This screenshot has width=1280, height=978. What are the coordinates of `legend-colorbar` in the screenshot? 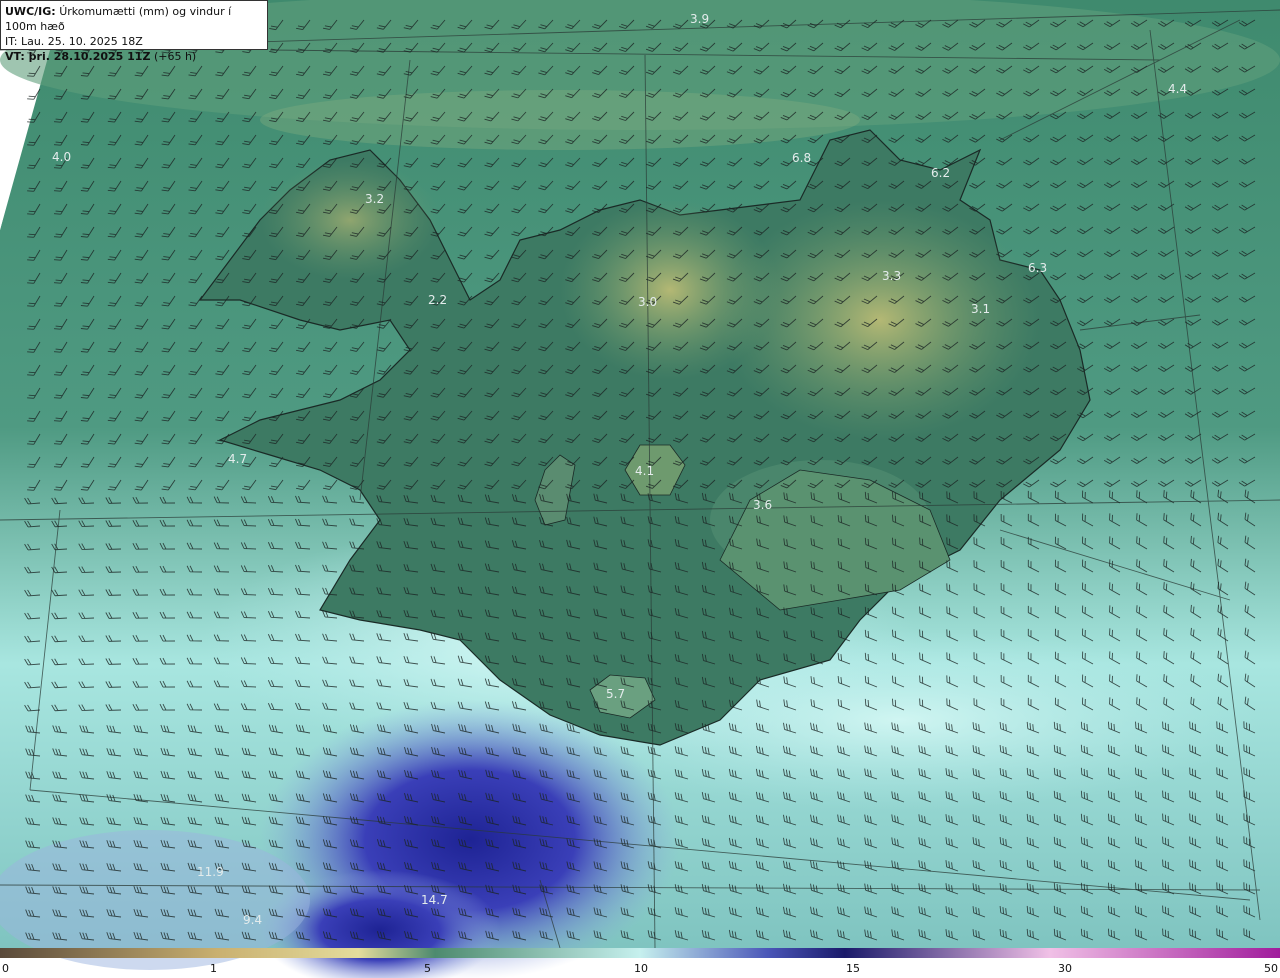 It's located at (640, 953).